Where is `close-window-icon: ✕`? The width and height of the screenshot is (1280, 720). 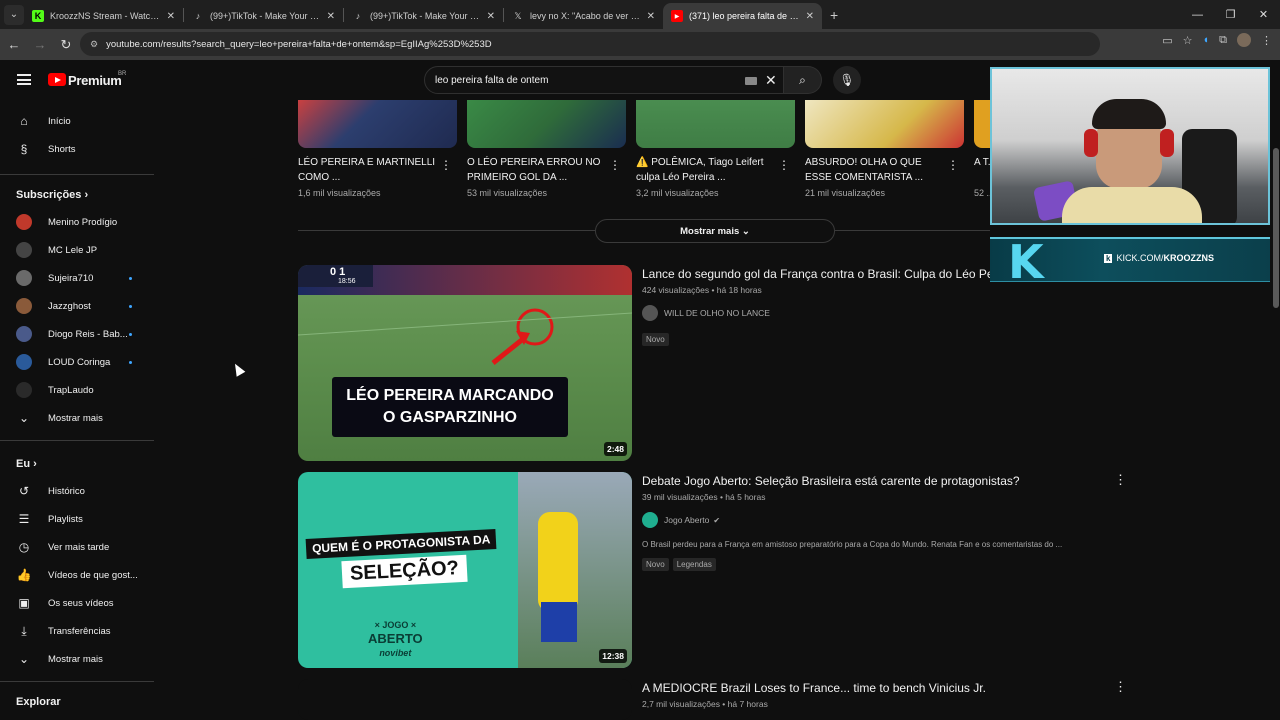 close-window-icon: ✕ is located at coordinates (1263, 14).